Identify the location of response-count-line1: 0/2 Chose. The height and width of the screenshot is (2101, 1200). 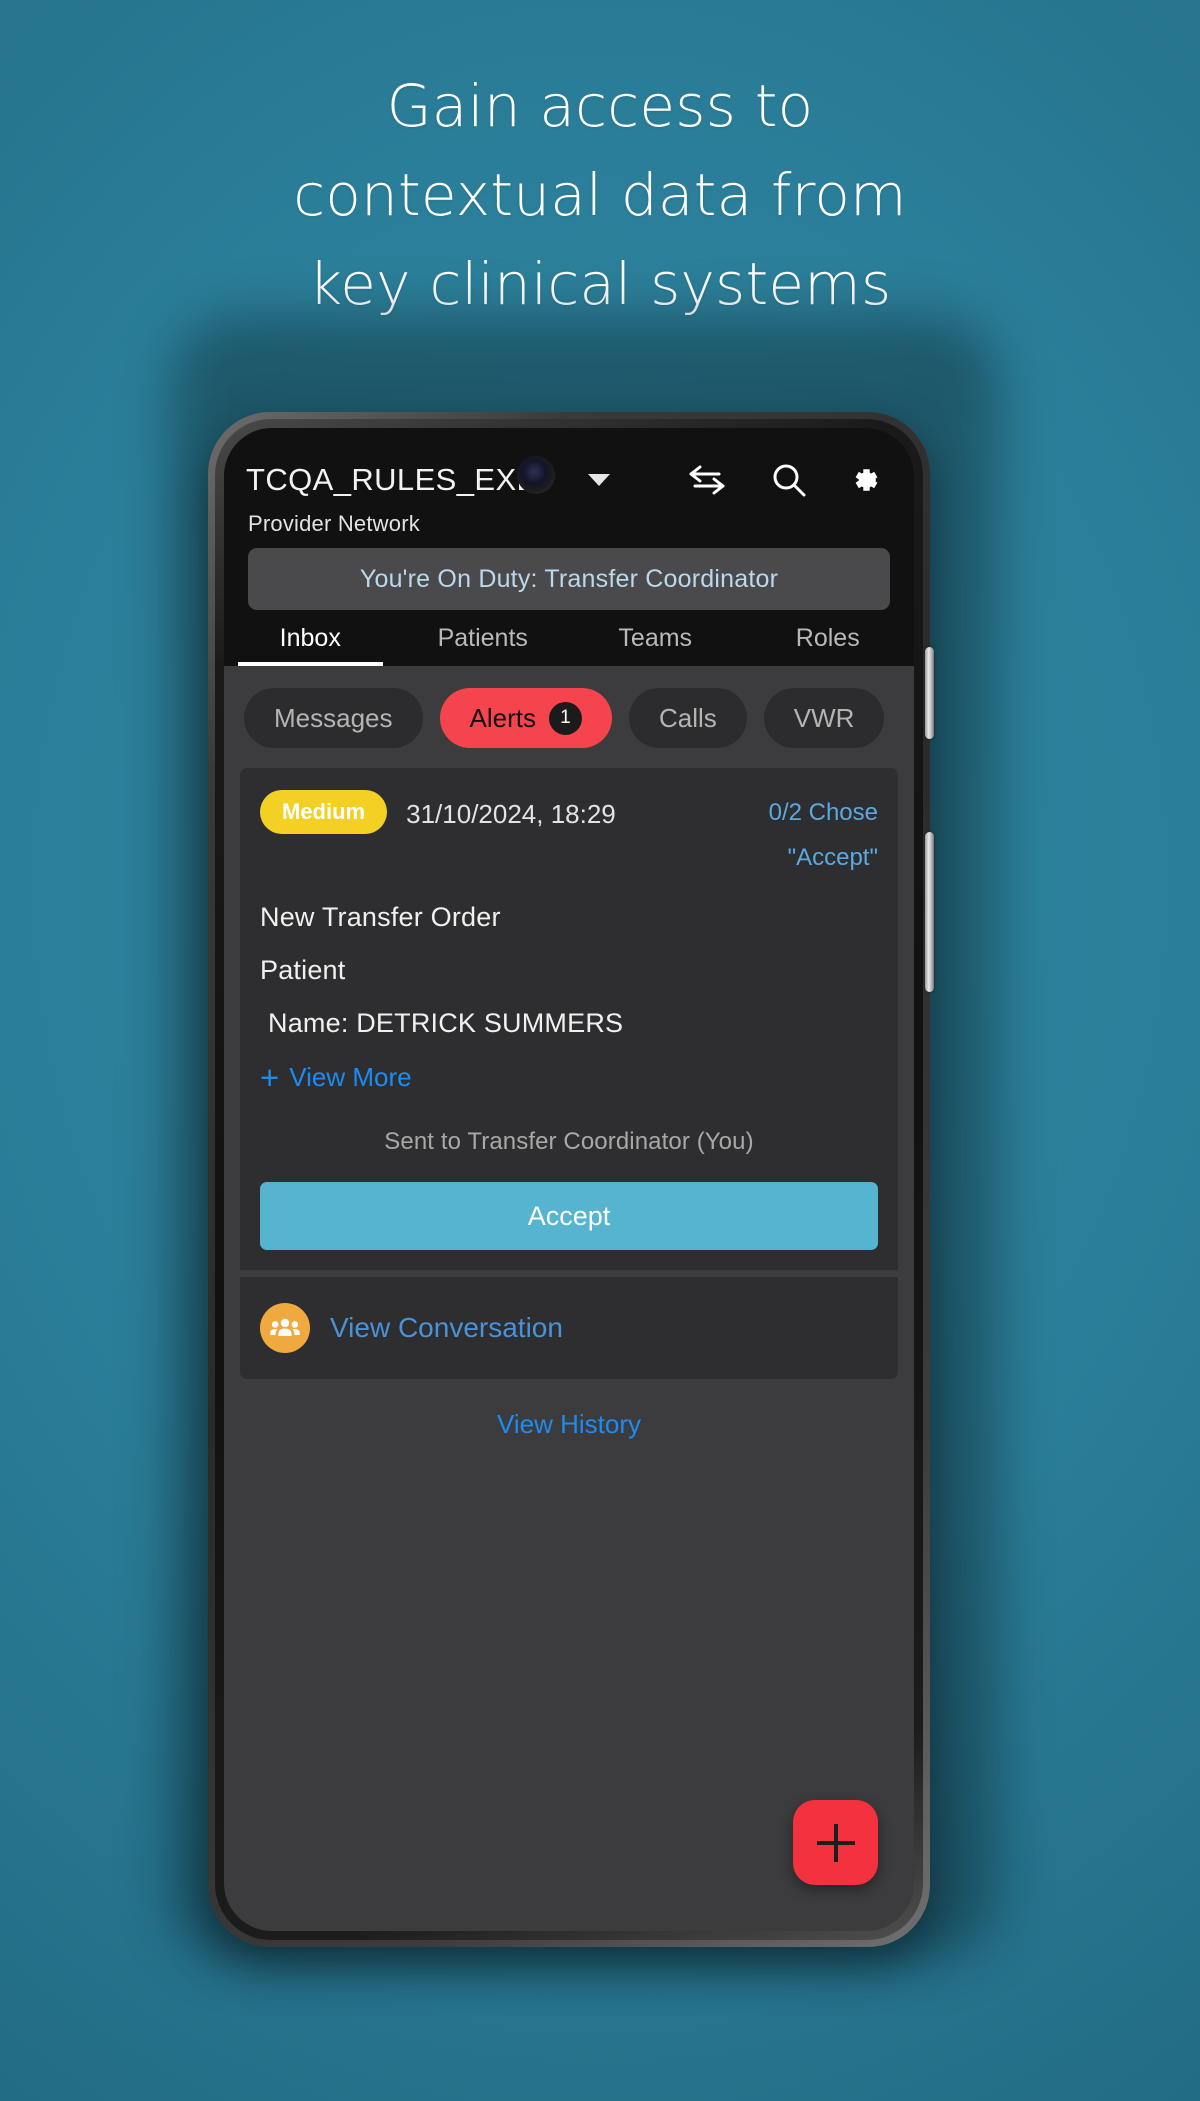
(823, 812).